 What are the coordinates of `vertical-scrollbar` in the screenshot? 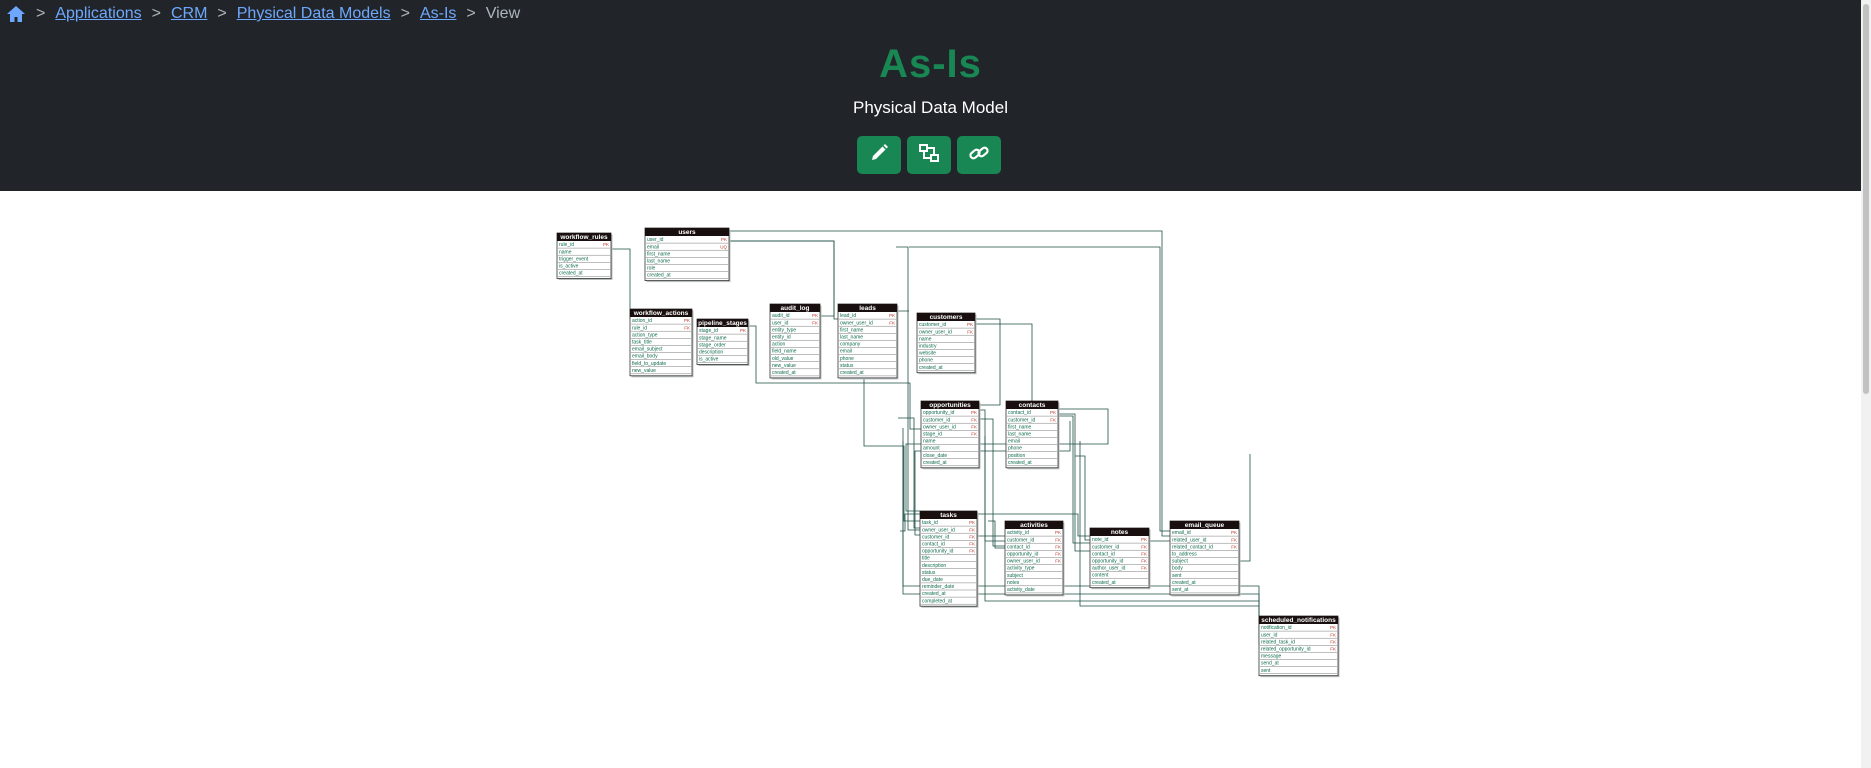 It's located at (1866, 384).